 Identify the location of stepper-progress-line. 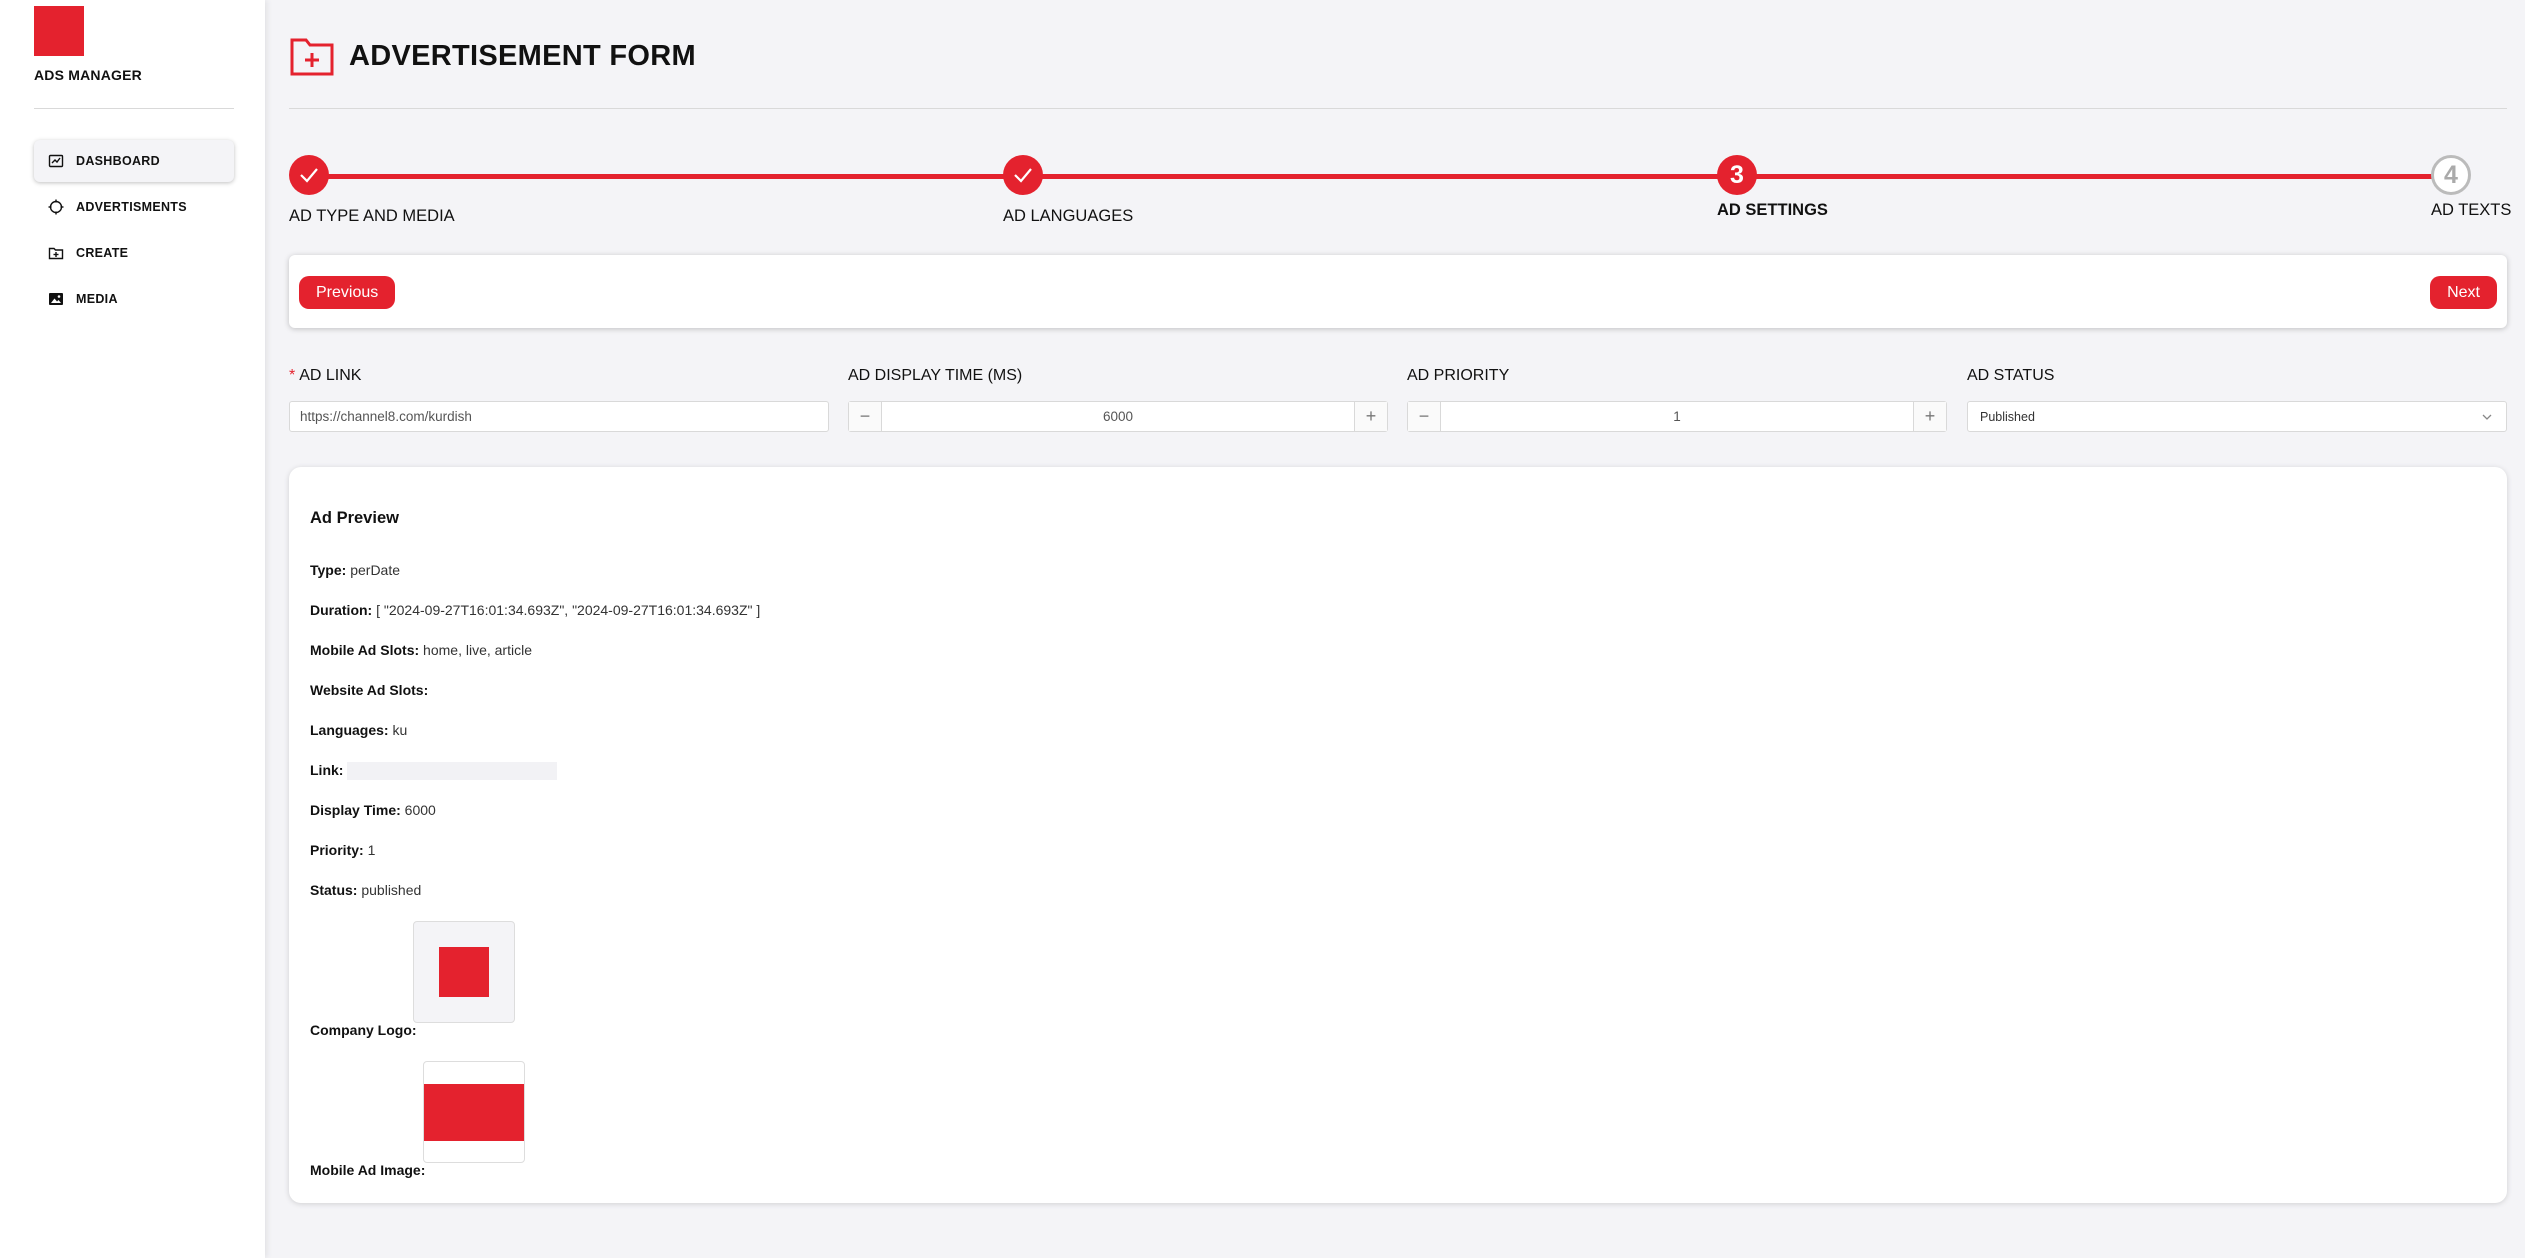
(1389, 176).